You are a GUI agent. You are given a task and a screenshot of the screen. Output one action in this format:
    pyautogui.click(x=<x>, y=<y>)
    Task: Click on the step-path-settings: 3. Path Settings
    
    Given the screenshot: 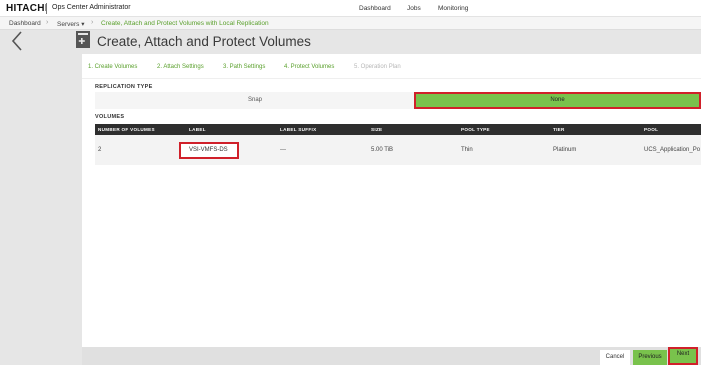 What is the action you would take?
    pyautogui.click(x=244, y=67)
    